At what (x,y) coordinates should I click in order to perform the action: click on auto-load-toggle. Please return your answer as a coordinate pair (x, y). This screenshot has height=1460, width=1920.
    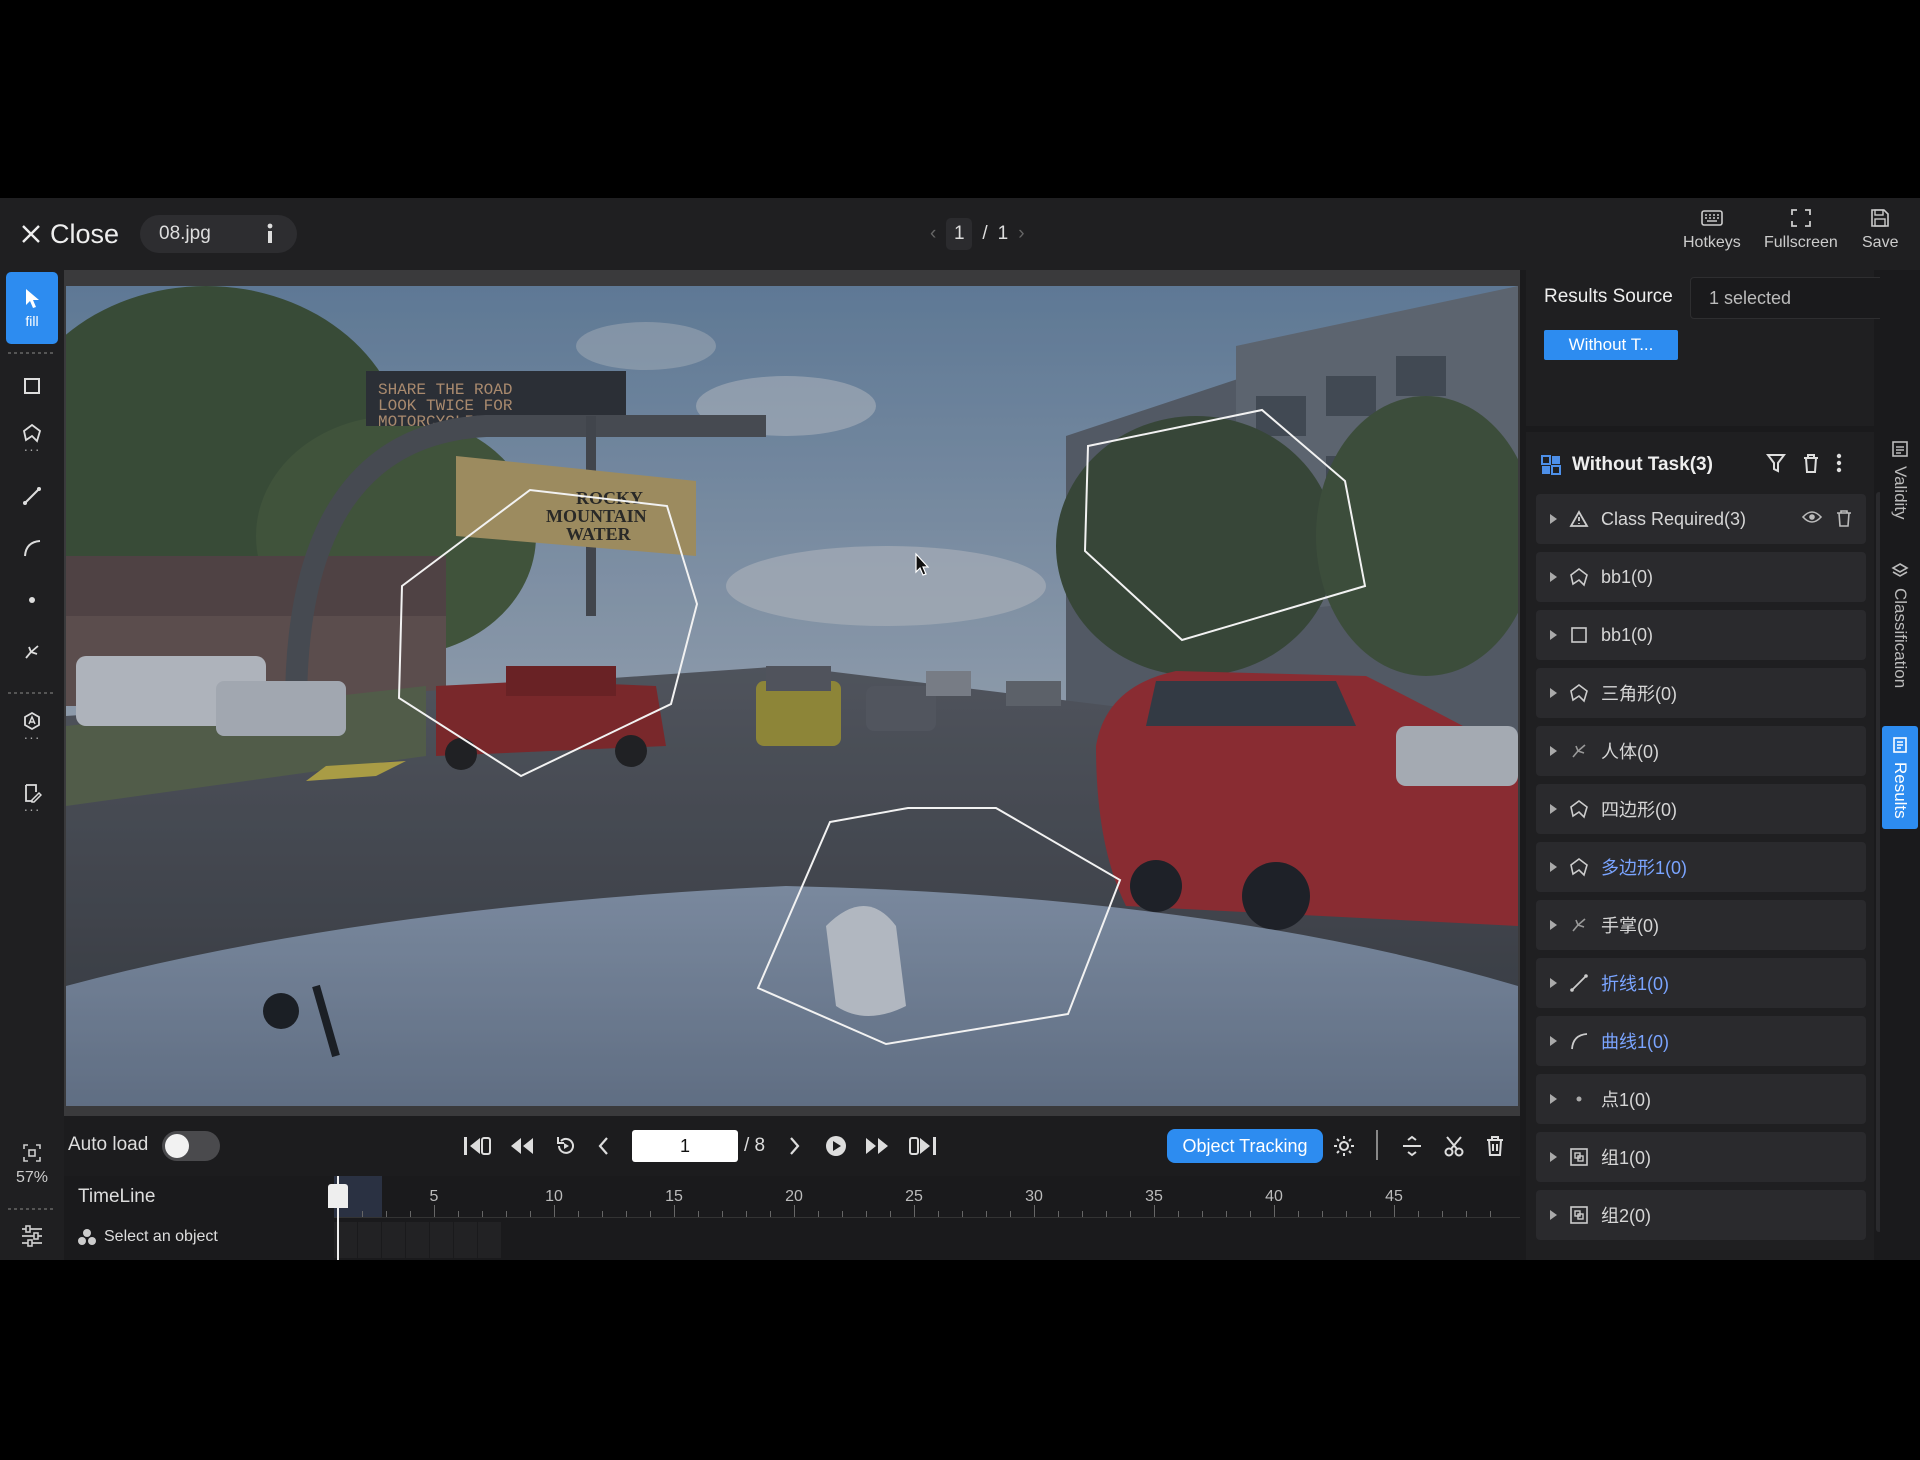
    Looking at the image, I should click on (191, 1146).